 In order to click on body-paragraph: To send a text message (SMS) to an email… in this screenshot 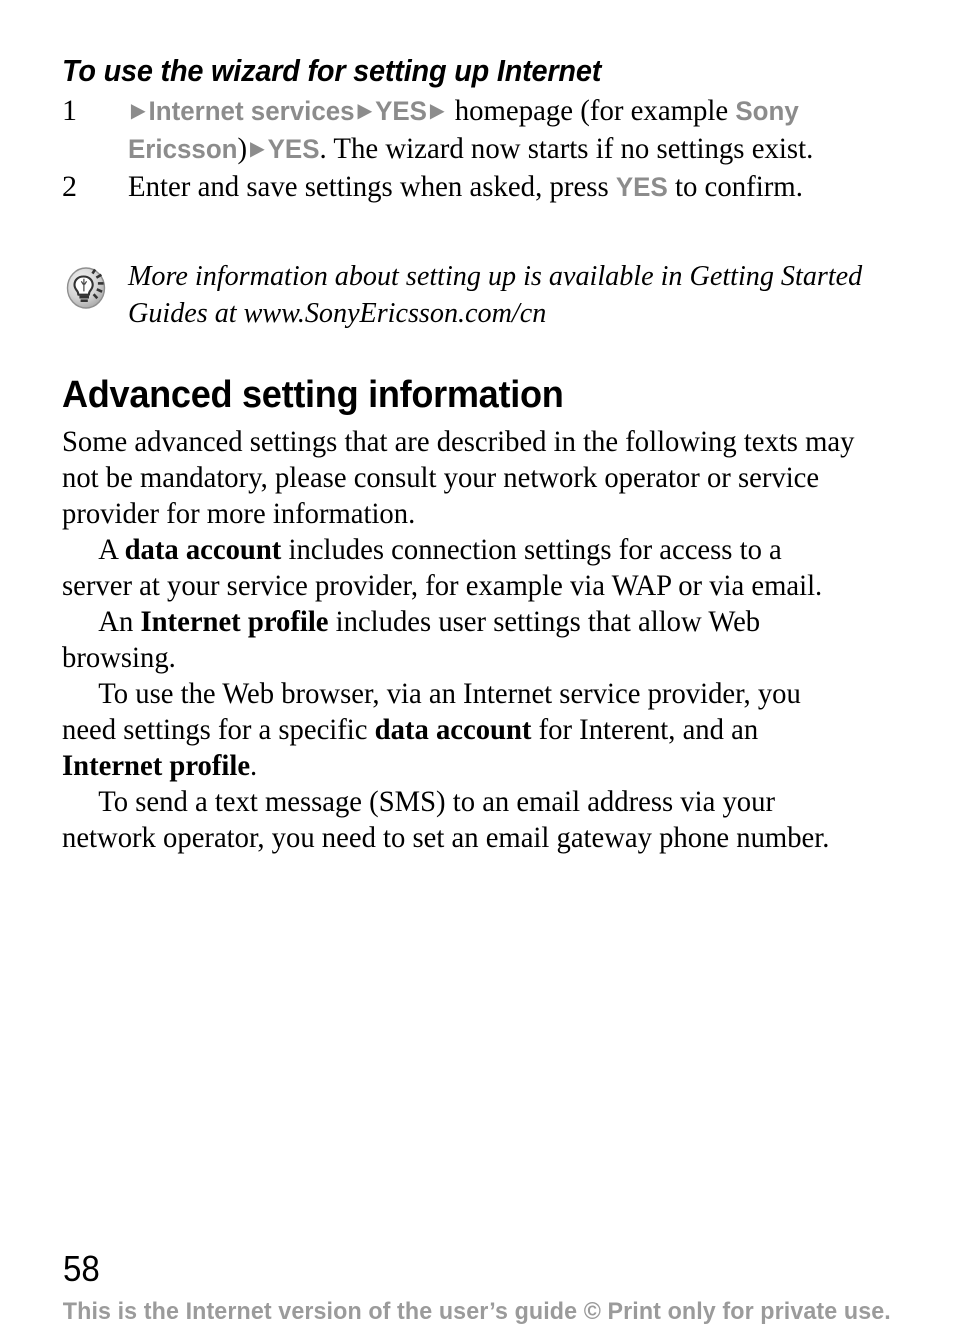, I will do `click(459, 820)`.